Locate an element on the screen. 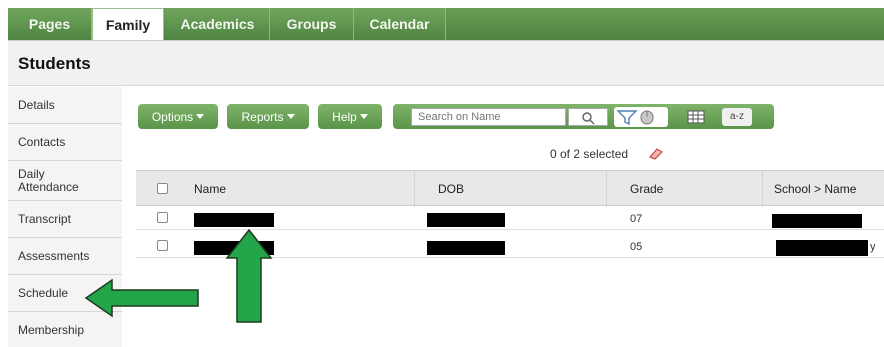 The width and height of the screenshot is (884, 347). up-arrow-annotation is located at coordinates (249, 275).